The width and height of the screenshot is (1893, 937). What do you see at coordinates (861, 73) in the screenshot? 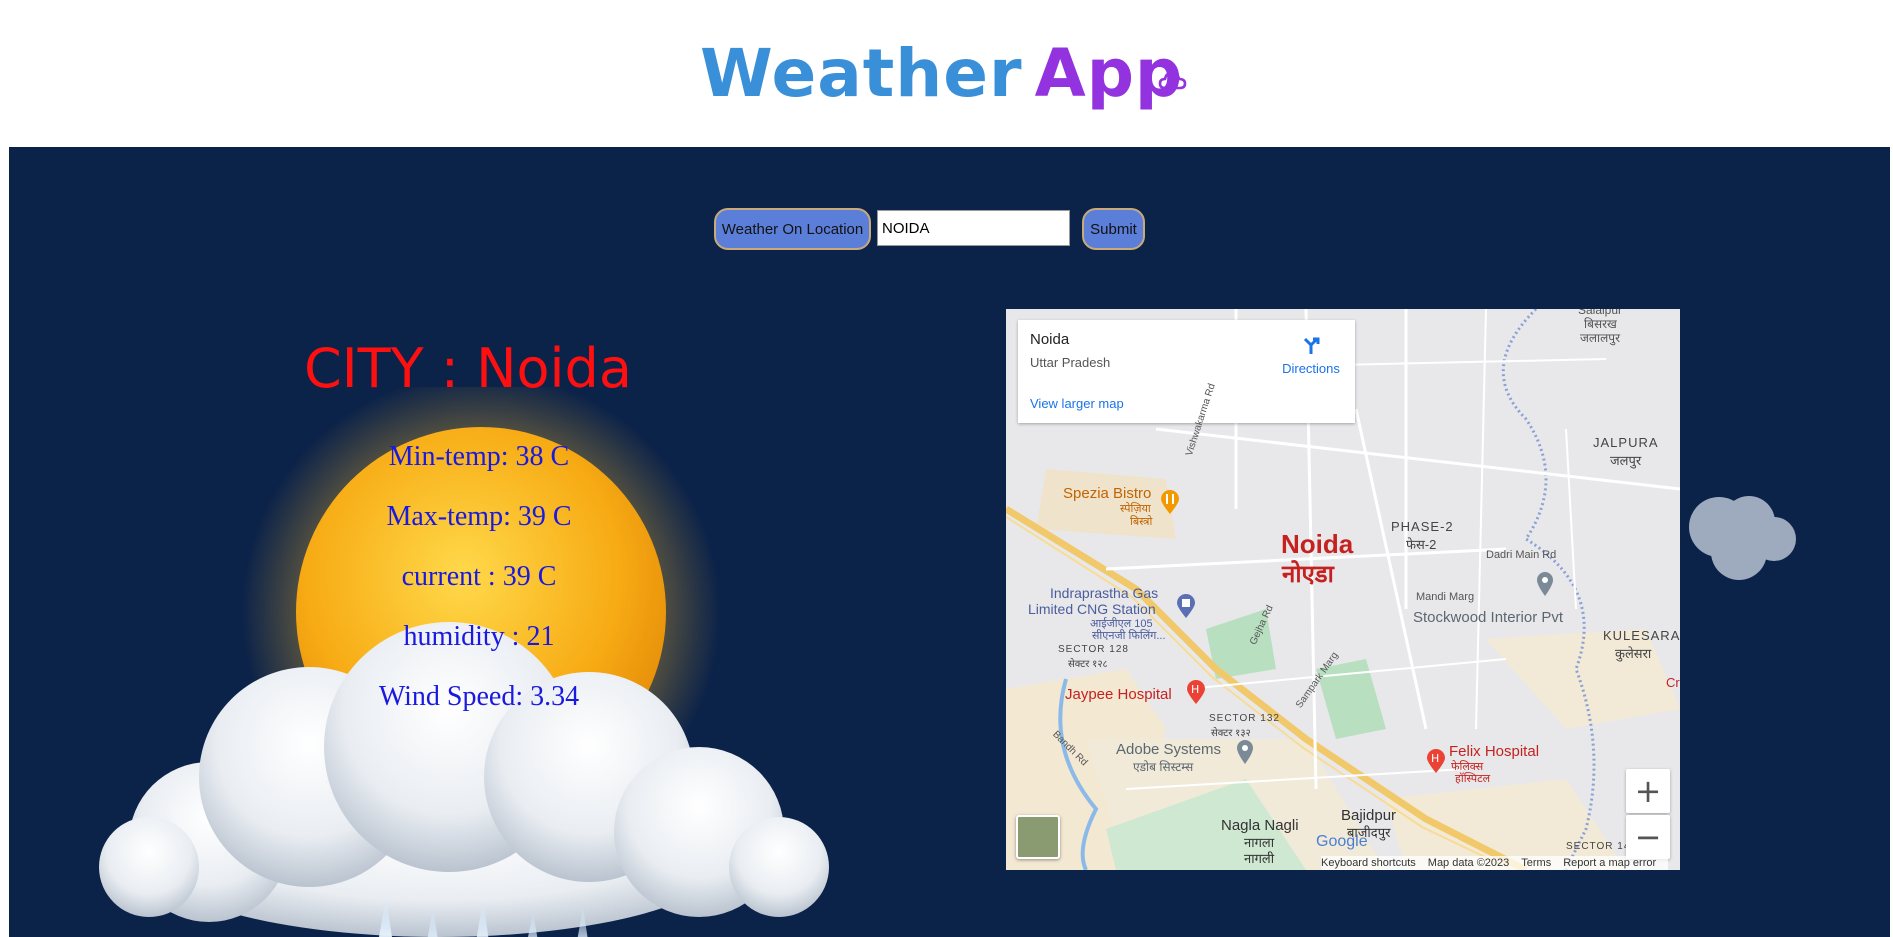
I see `app-title-weather: Weather` at bounding box center [861, 73].